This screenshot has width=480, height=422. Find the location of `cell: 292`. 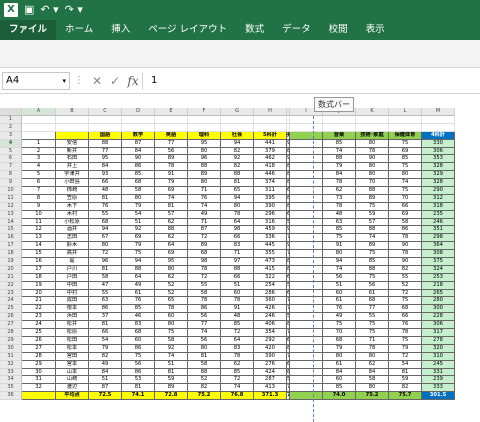

cell: 292 is located at coordinates (270, 340).